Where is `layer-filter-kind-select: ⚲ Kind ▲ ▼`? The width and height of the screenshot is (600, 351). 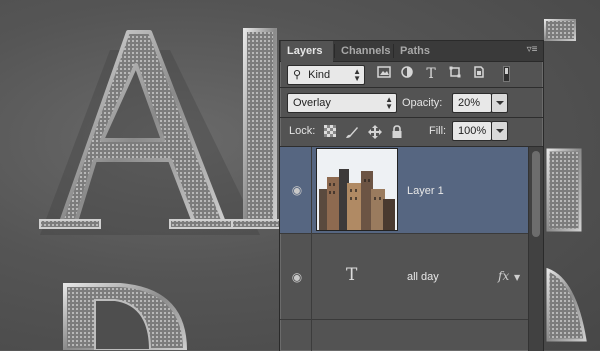
layer-filter-kind-select: ⚲ Kind ▲ ▼ is located at coordinates (326, 75).